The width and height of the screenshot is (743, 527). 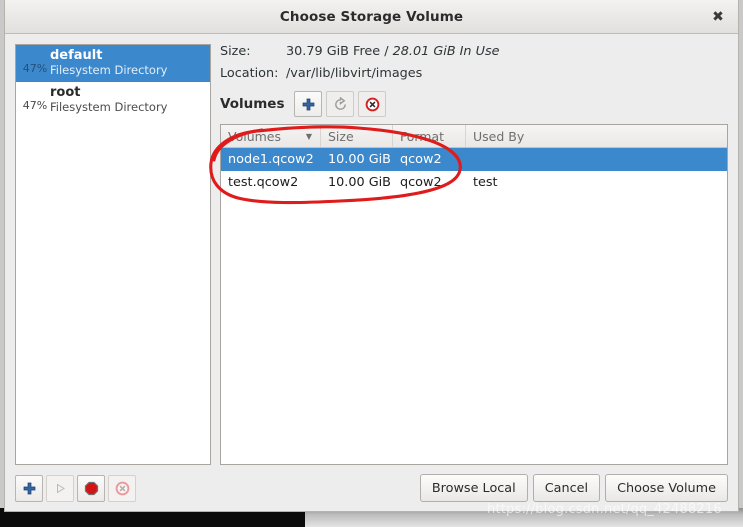 What do you see at coordinates (255, 136) in the screenshot?
I see `column-label: Volumes` at bounding box center [255, 136].